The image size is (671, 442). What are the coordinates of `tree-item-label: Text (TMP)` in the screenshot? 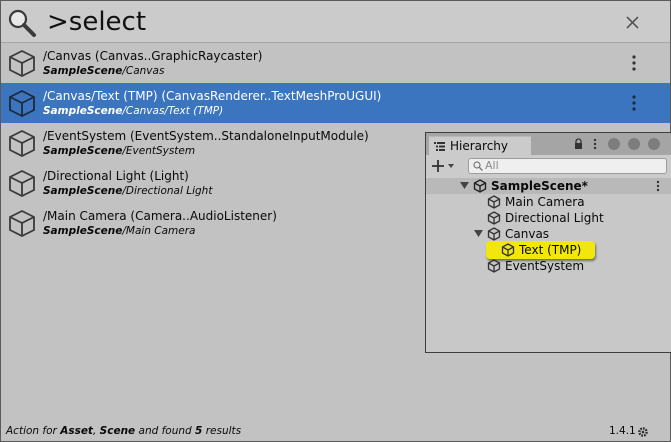 It's located at (550, 250).